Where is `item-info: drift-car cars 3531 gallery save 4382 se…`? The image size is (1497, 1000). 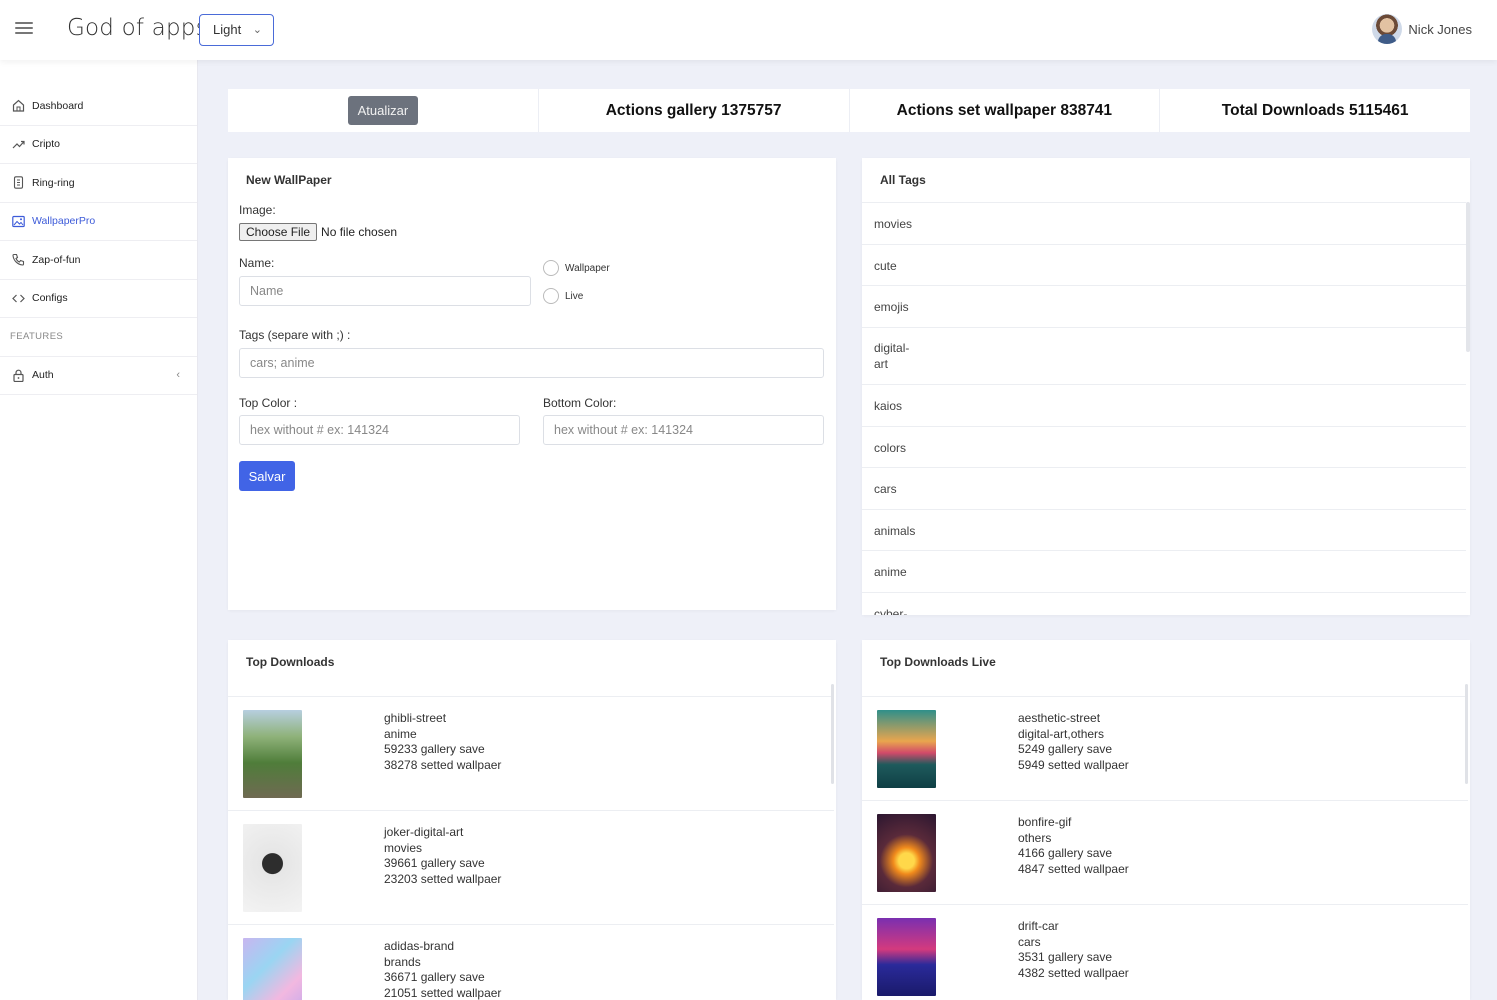 item-info: drift-car cars 3531 gallery save 4382 se… is located at coordinates (1073, 950).